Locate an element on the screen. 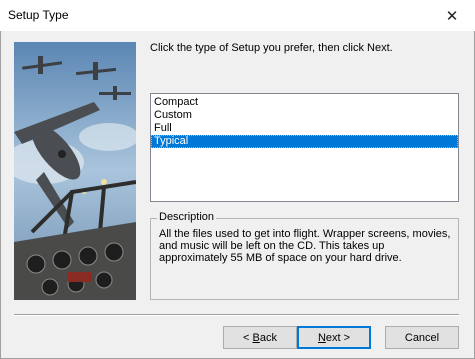 The image size is (475, 359). back-button: < Back is located at coordinates (260, 337).